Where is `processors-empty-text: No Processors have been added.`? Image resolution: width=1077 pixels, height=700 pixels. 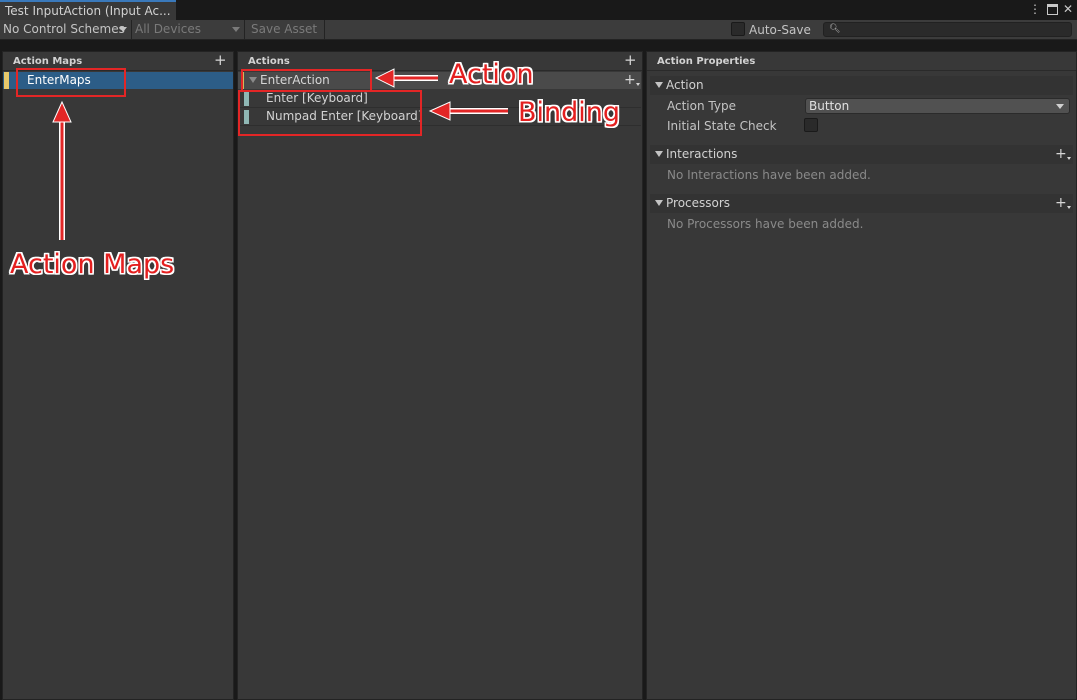 processors-empty-text: No Processors have been added. is located at coordinates (765, 224).